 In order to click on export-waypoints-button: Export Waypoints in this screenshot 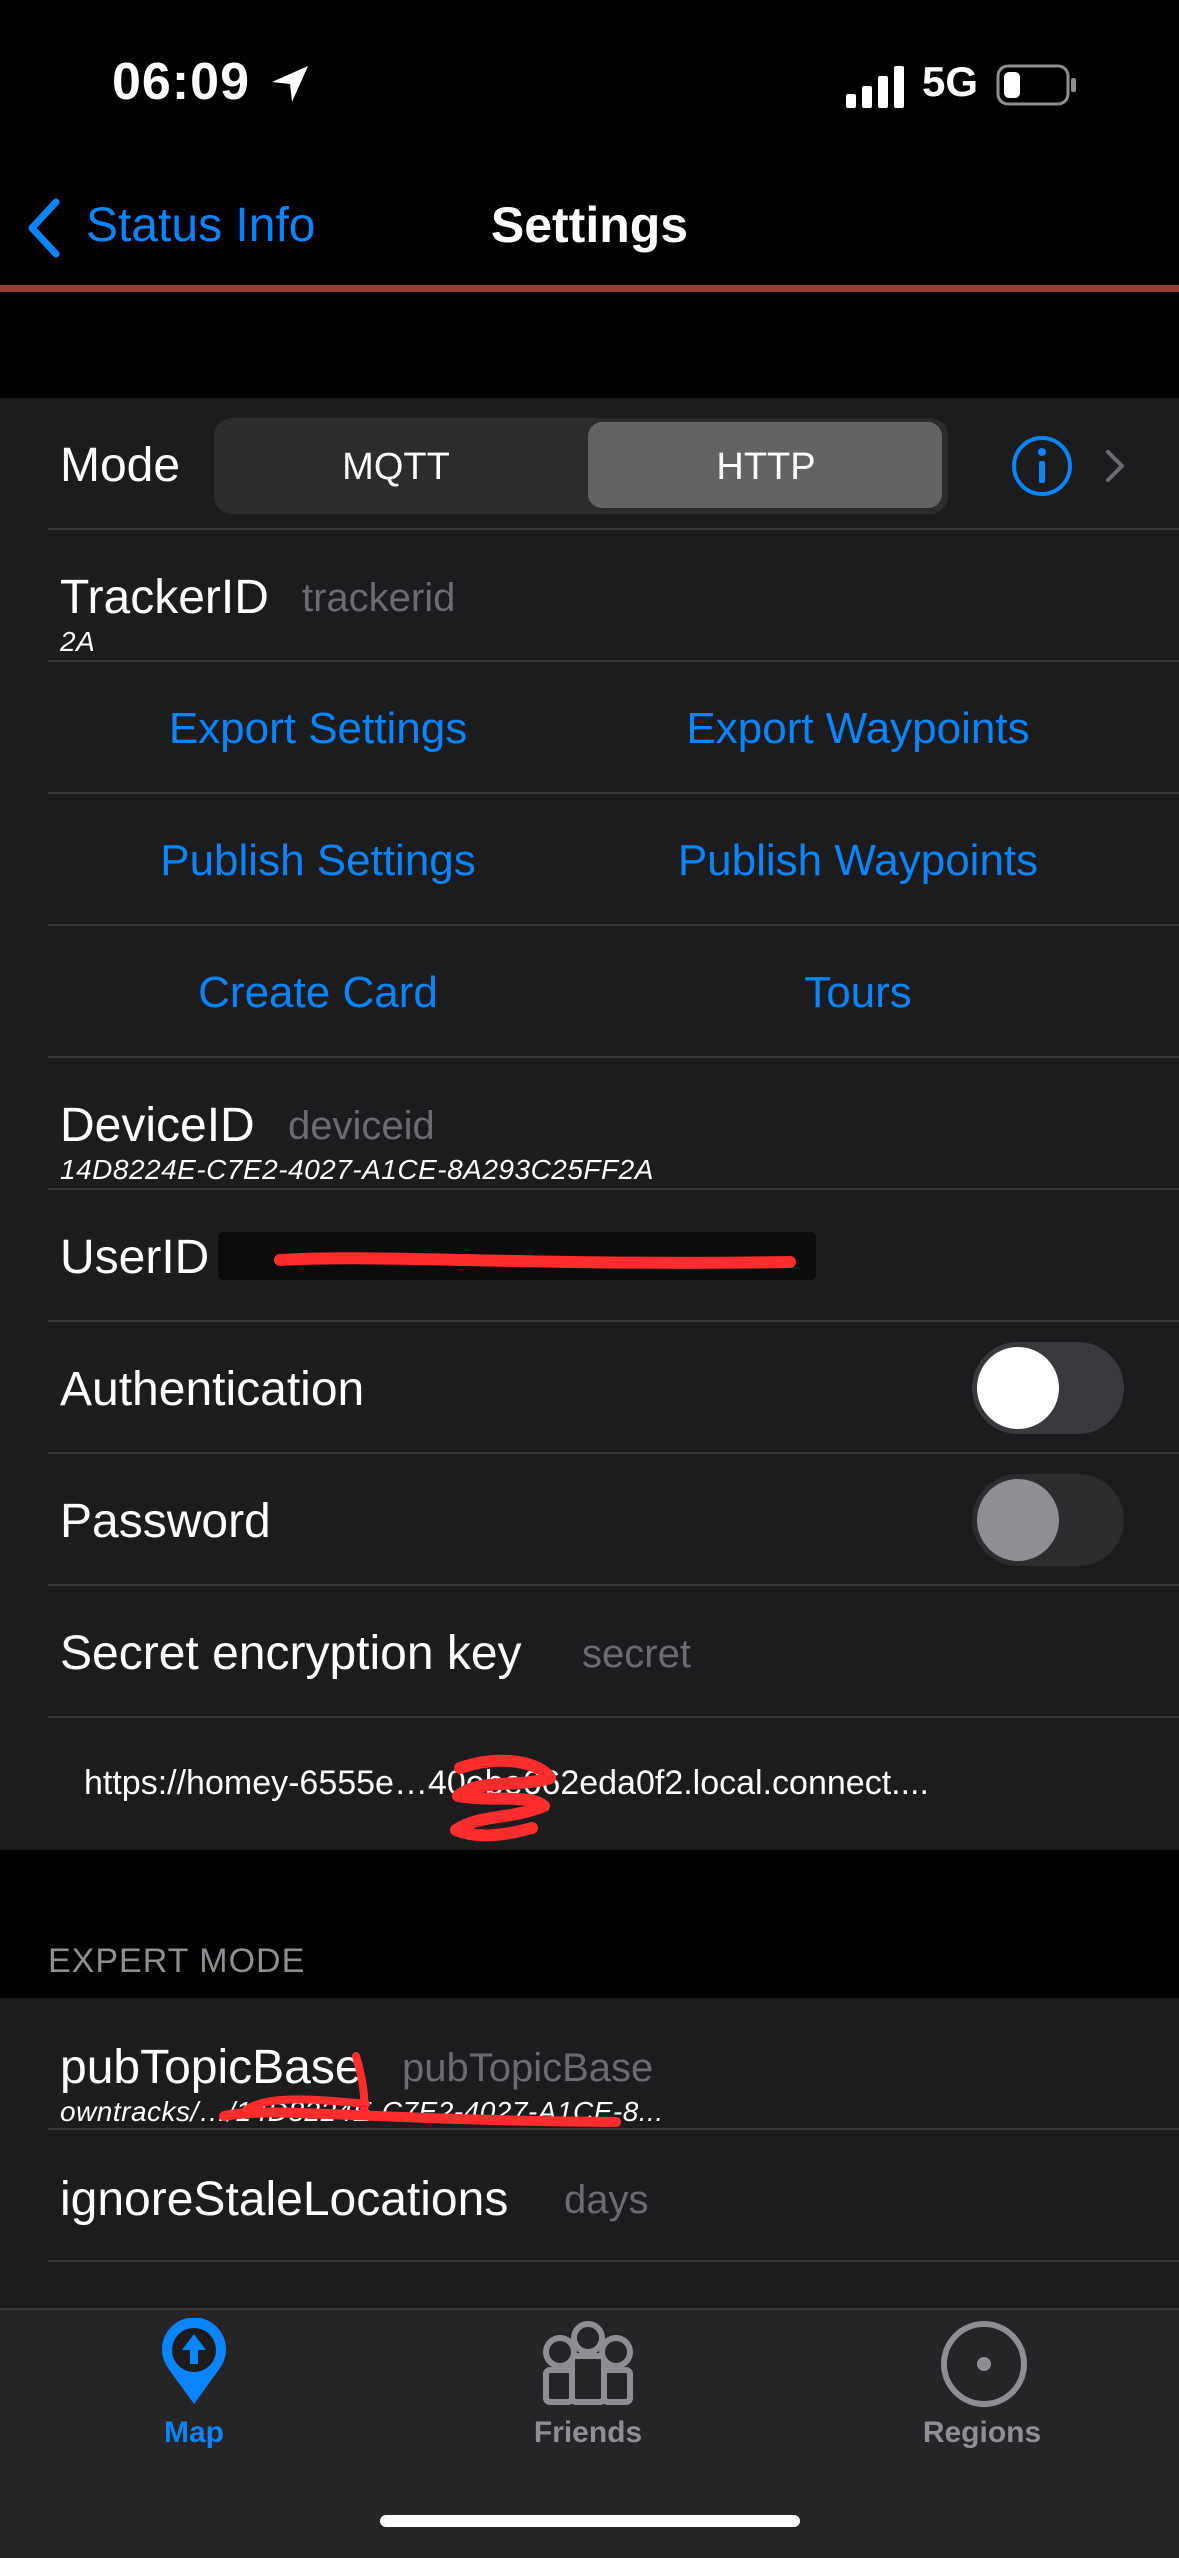, I will do `click(858, 729)`.